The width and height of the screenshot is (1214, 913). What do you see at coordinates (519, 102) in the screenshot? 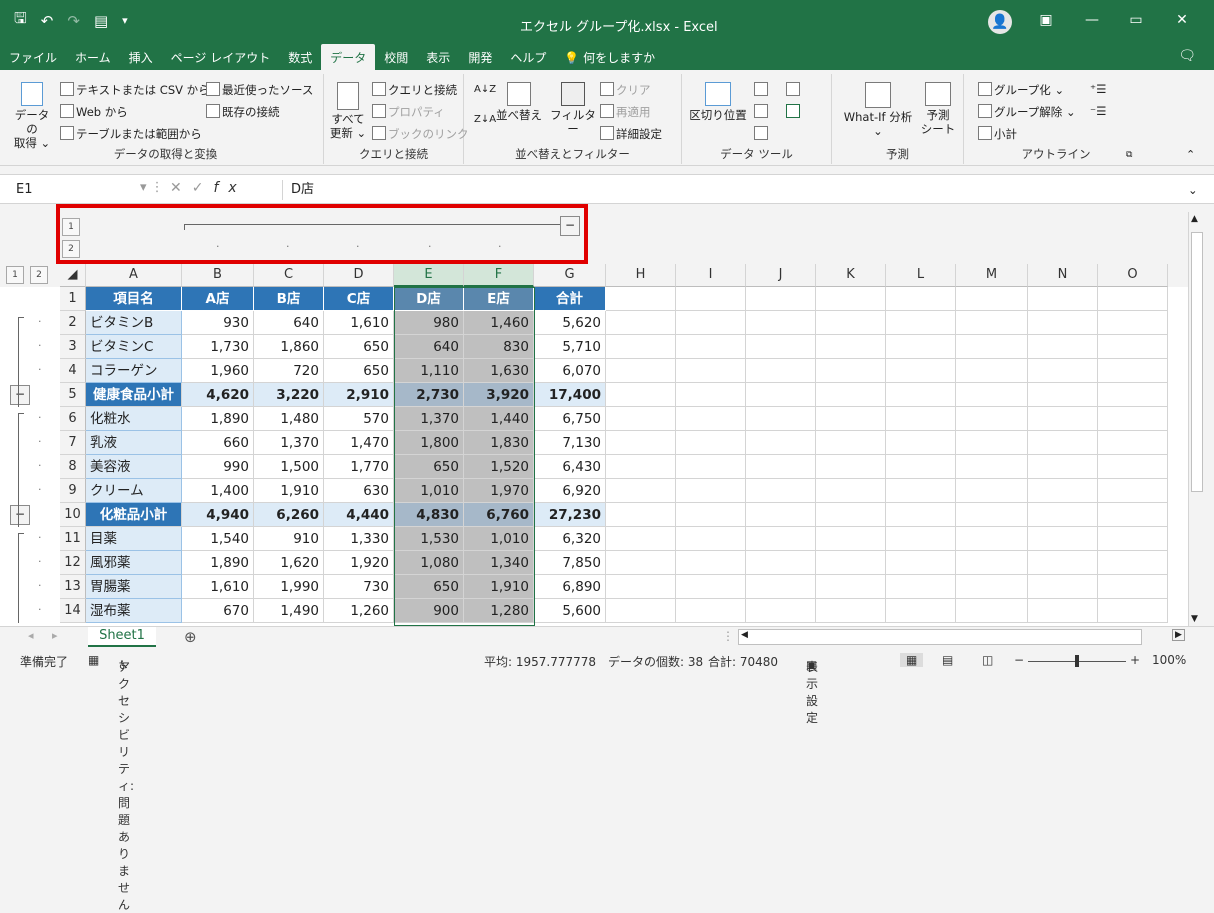
I see `sort-button: 並べ替え` at bounding box center [519, 102].